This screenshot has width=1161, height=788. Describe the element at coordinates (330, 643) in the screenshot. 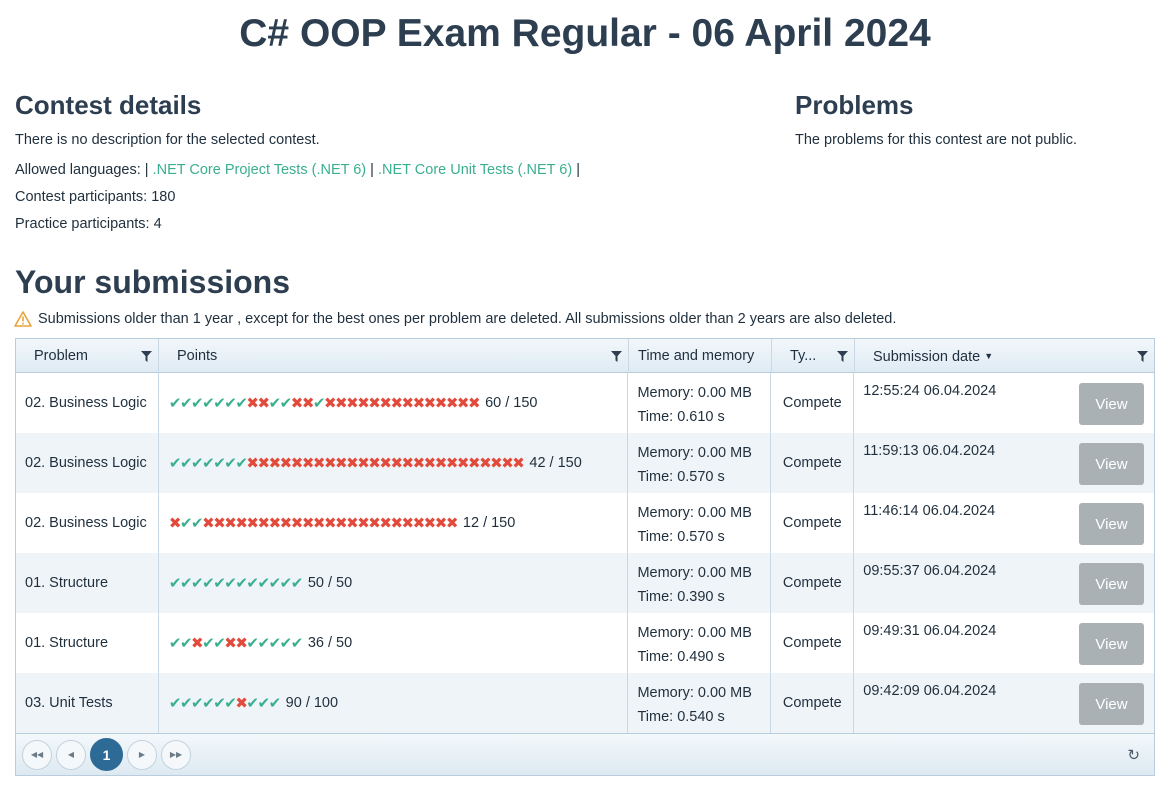

I see `points-value: 36 / 50` at that location.